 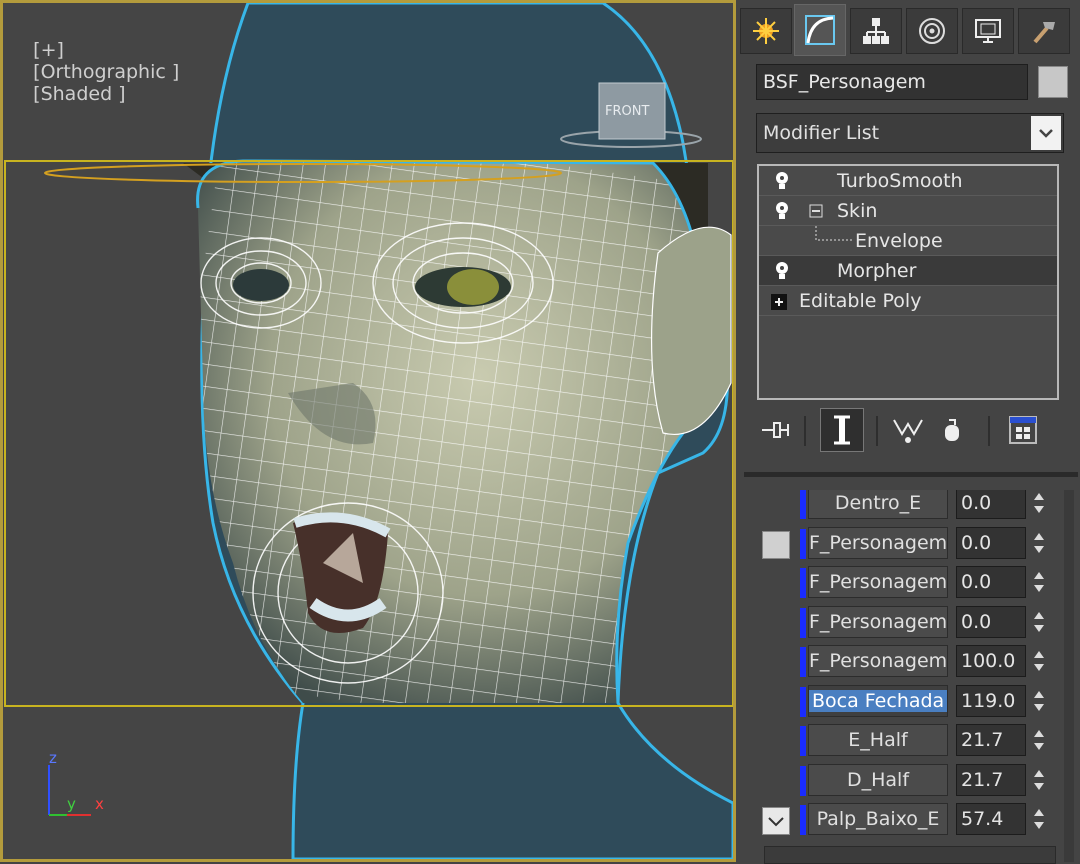 What do you see at coordinates (691, 330) in the screenshot?
I see `ear` at bounding box center [691, 330].